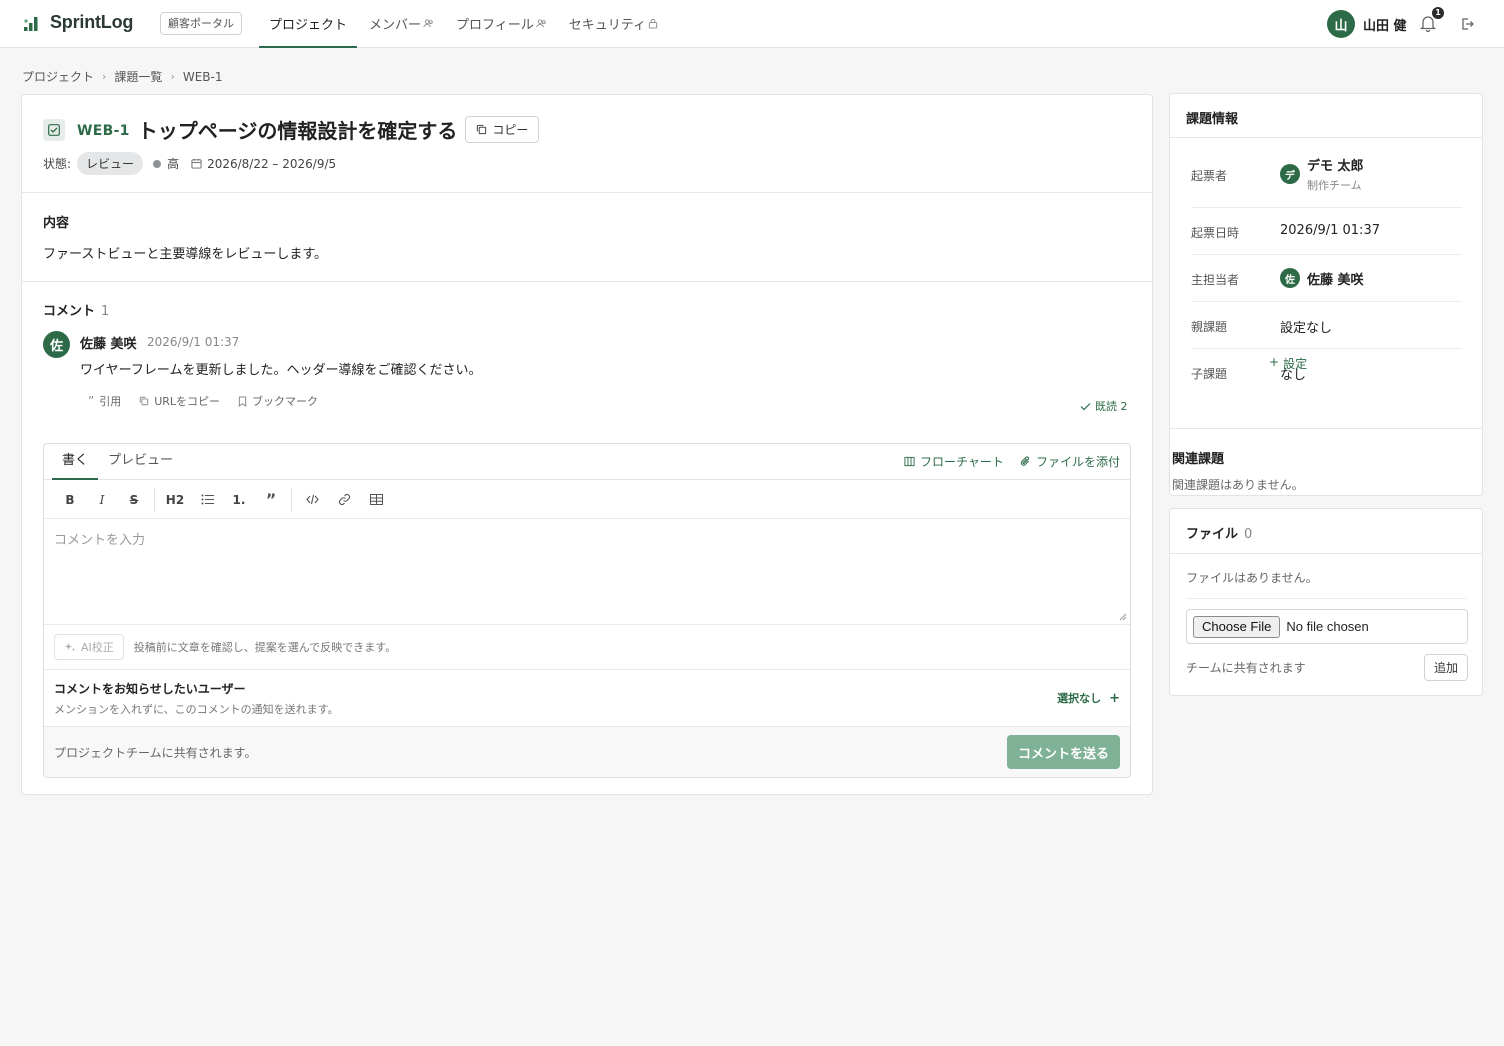 This screenshot has width=1504, height=1046. What do you see at coordinates (1274, 362) in the screenshot?
I see `plus-icon: +` at bounding box center [1274, 362].